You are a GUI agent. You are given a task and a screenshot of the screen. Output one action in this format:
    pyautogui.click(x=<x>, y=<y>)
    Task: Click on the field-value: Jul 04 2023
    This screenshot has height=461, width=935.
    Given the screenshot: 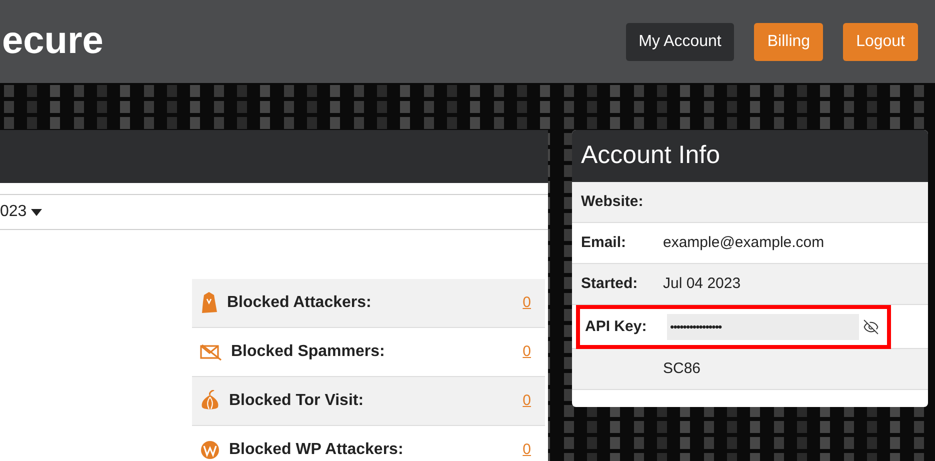 What is the action you would take?
    pyautogui.click(x=702, y=284)
    